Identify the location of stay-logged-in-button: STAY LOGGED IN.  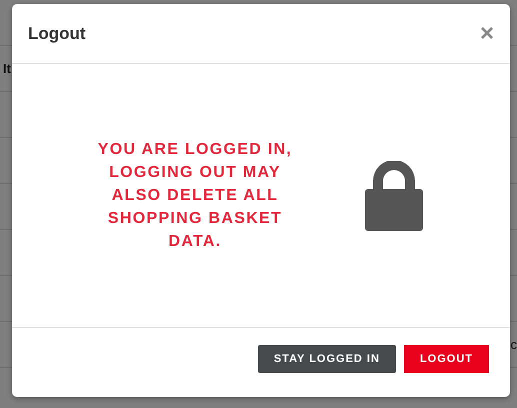
(327, 358).